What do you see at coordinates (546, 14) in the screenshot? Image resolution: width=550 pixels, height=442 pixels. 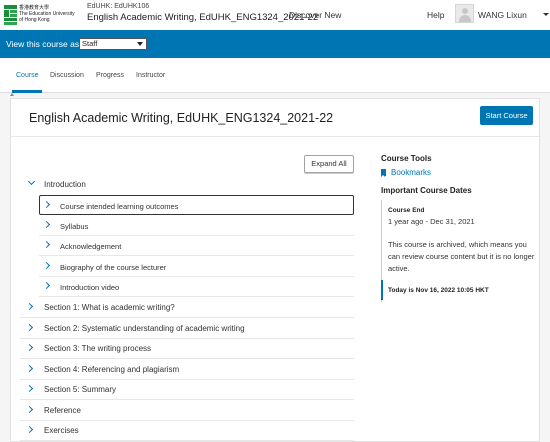 I see `user-menu-caret-icon` at bounding box center [546, 14].